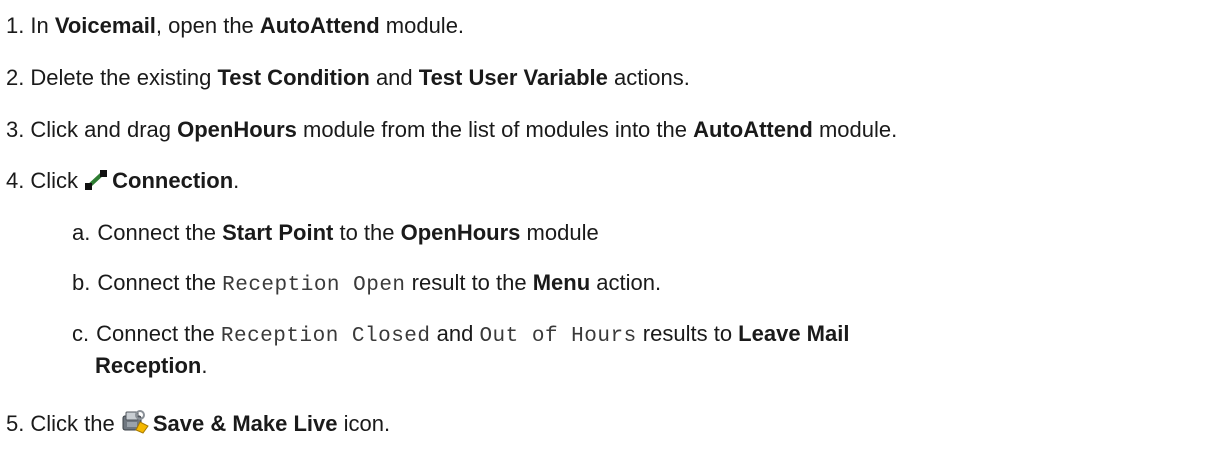 This screenshot has width=1215, height=456. Describe the element at coordinates (81, 232) in the screenshot. I see `substep-letter: a.` at that location.